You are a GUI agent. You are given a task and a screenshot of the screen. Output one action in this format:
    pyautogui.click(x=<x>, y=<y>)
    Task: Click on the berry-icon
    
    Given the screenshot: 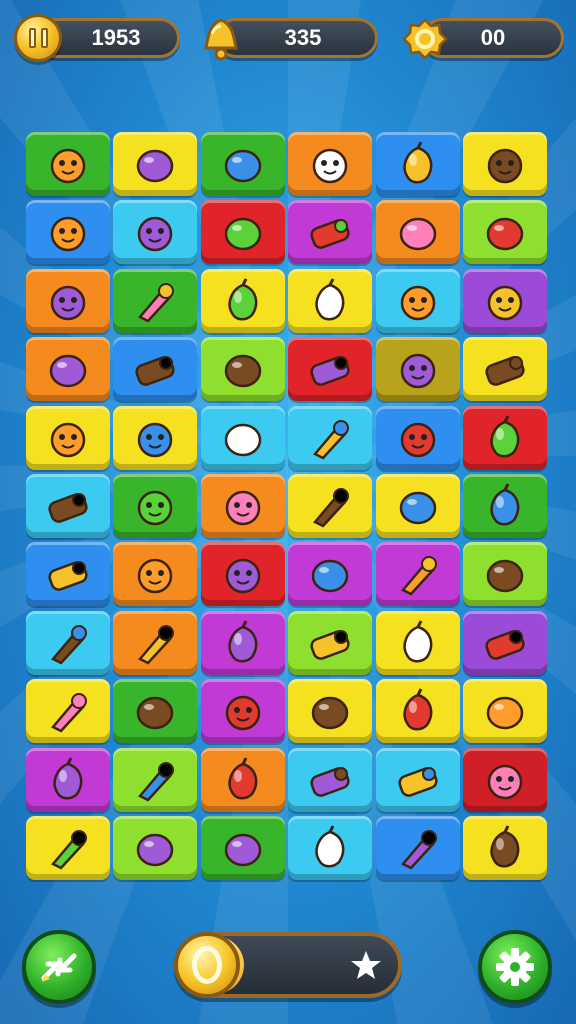 What is the action you would take?
    pyautogui.click(x=243, y=778)
    